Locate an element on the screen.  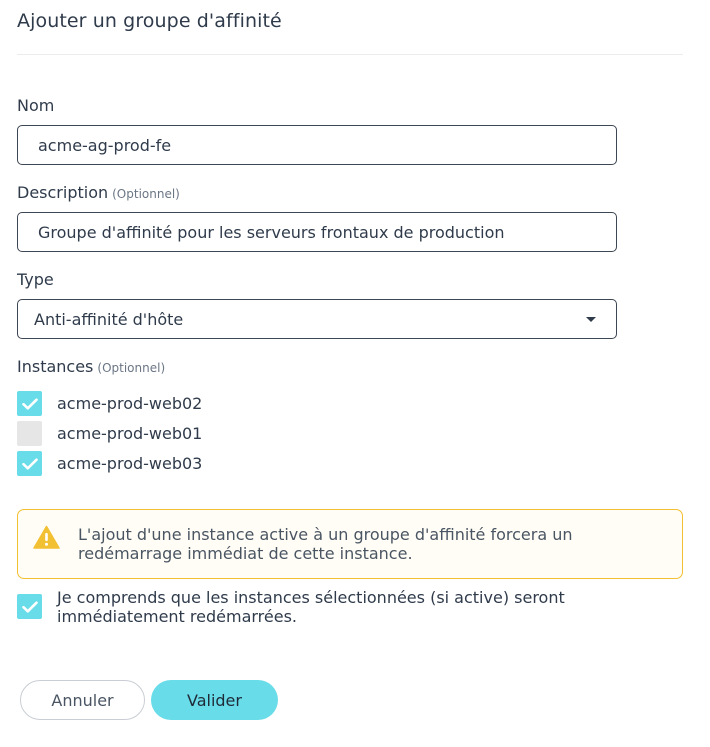
type-selected-value: Anti-affinité d'hôte is located at coordinates (109, 319).